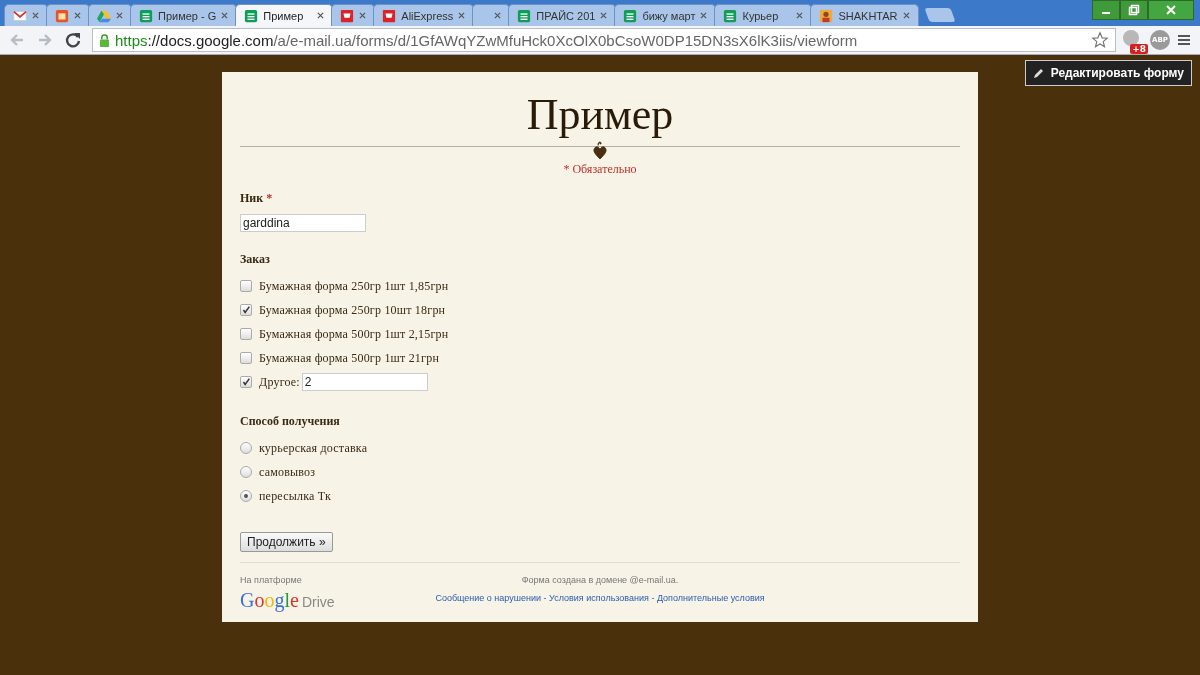  Describe the element at coordinates (826, 15) in the screenshot. I see `image-icon` at that location.